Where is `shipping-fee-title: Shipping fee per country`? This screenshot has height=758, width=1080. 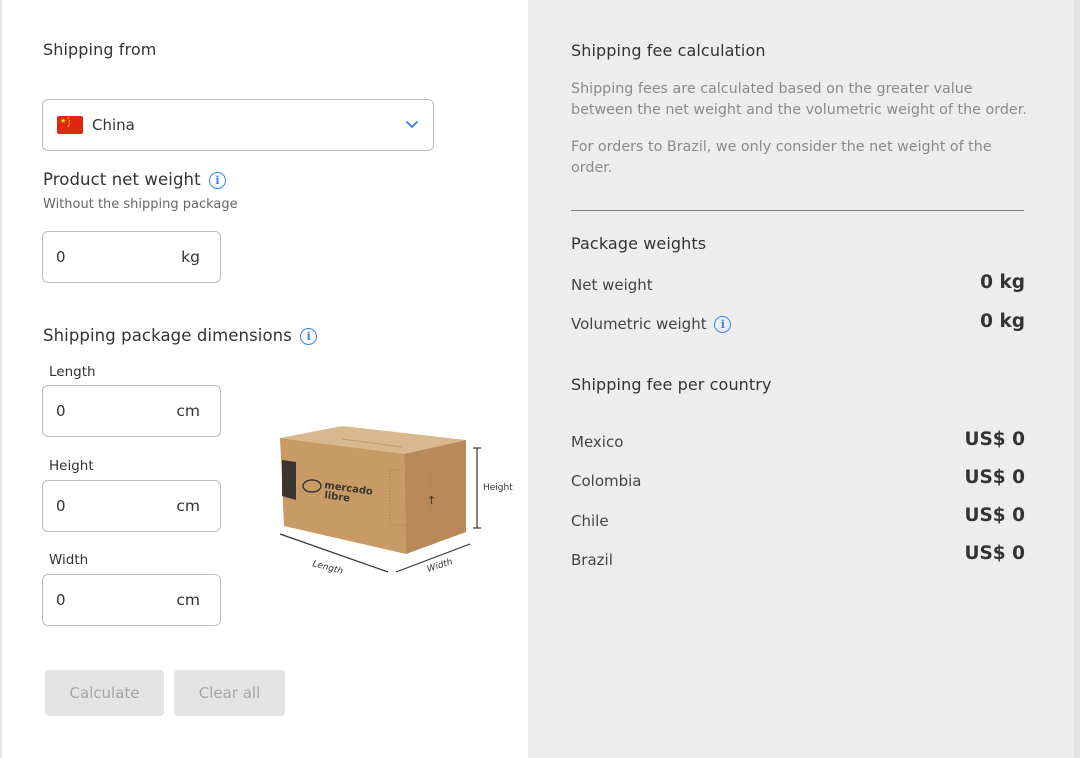
shipping-fee-title: Shipping fee per country is located at coordinates (671, 384).